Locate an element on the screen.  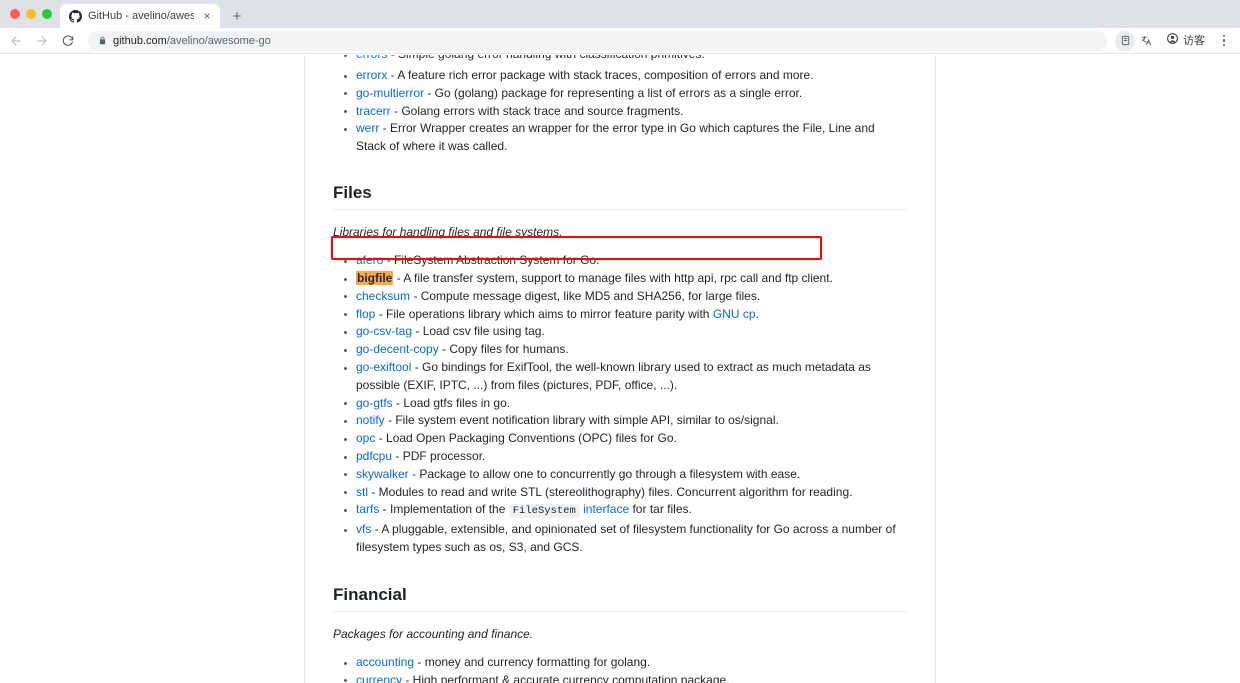
close-window-button is located at coordinates (15, 14).